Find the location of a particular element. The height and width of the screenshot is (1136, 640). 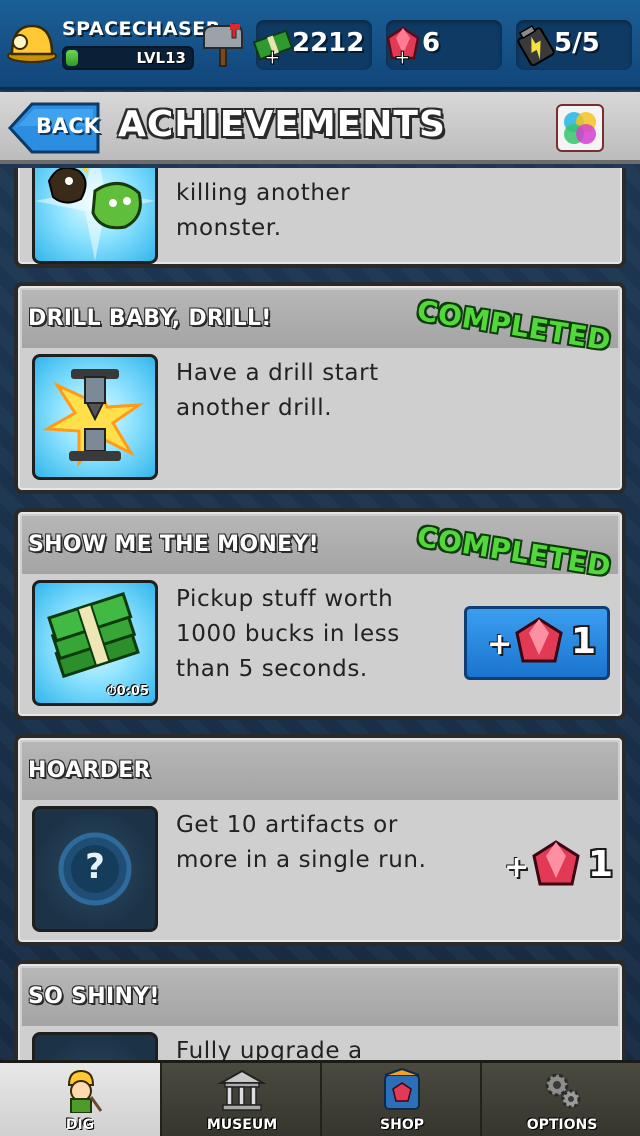

page-header: BACK ACHIEVEMENTS is located at coordinates (320, 128).